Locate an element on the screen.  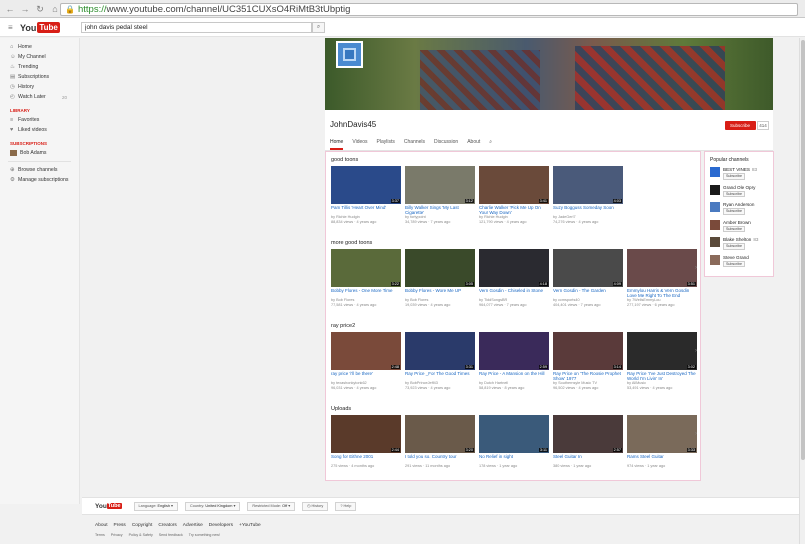
popular-channel-name: Steve Grand is located at coordinates (736, 257).